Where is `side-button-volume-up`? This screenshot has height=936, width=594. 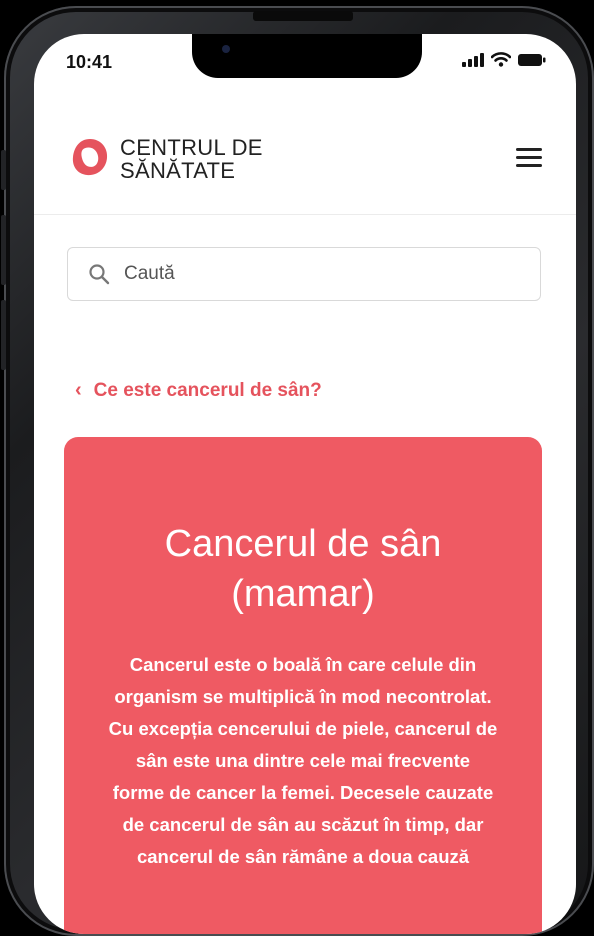 side-button-volume-up is located at coordinates (3, 250).